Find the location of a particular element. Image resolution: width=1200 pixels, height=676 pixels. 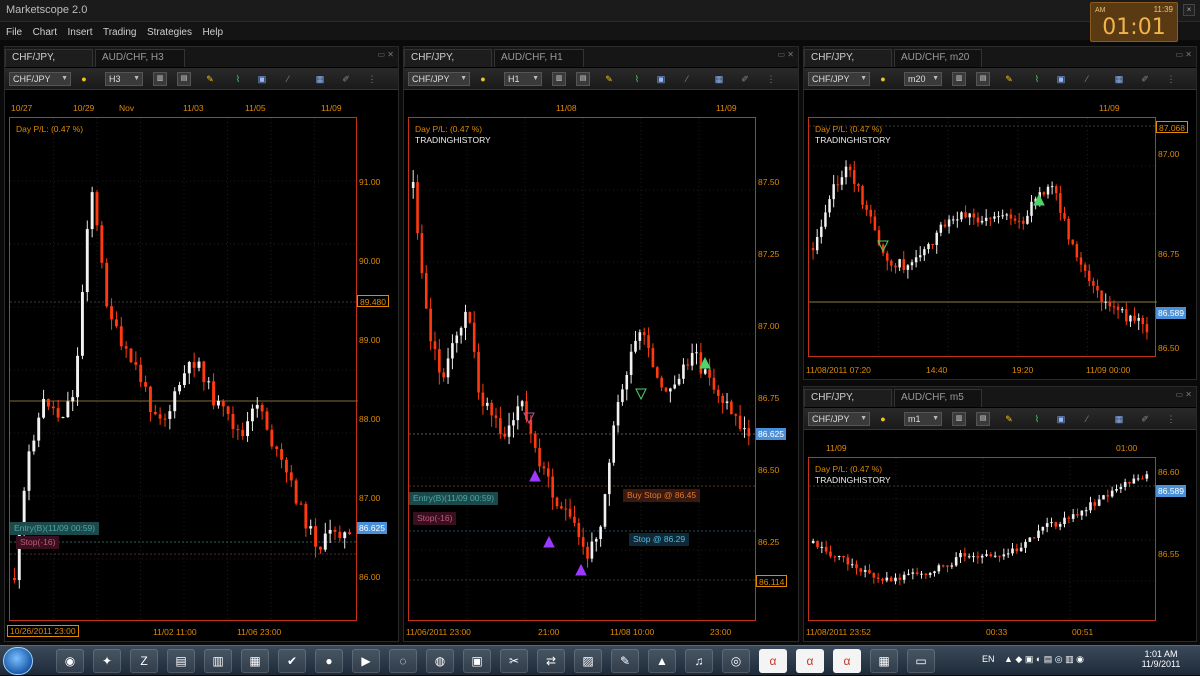

menu-help: Help is located at coordinates (209, 31).